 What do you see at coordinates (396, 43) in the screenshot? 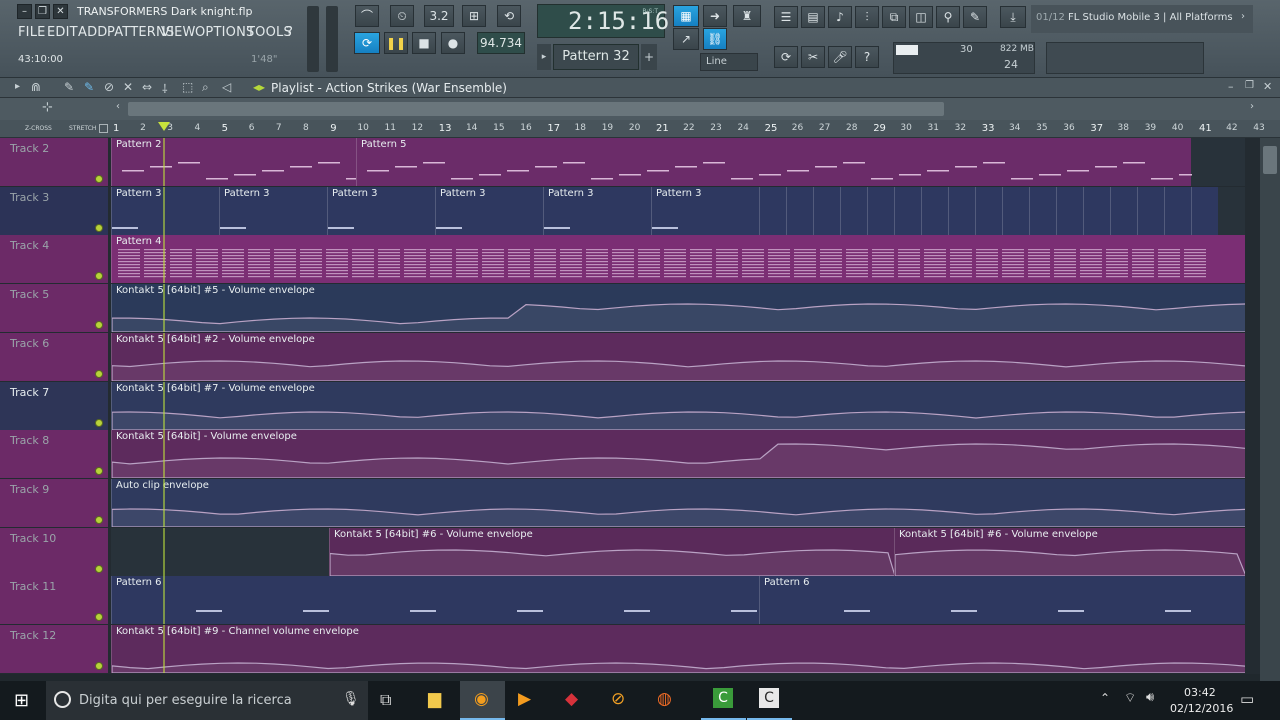
I see `pause-button: ❚❚` at bounding box center [396, 43].